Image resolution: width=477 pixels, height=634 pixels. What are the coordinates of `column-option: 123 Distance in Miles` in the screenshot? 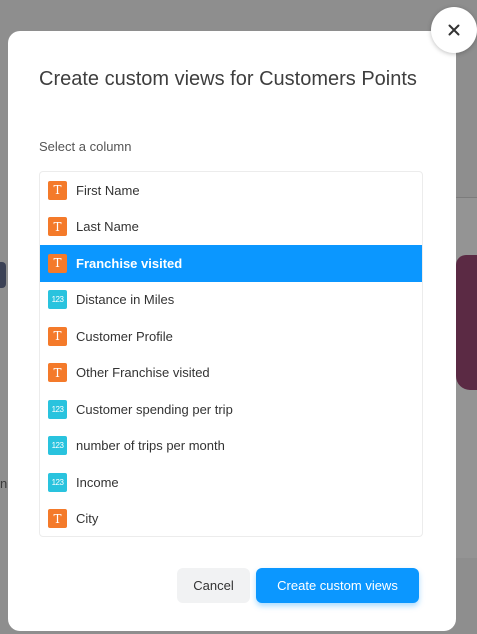 It's located at (231, 300).